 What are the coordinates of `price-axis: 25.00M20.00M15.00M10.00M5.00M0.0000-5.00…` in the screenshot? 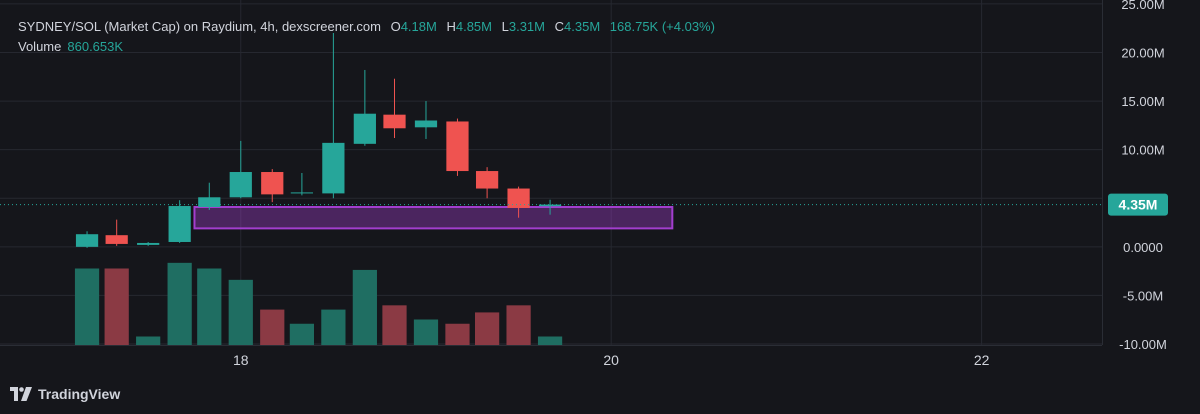 It's located at (1138, 176).